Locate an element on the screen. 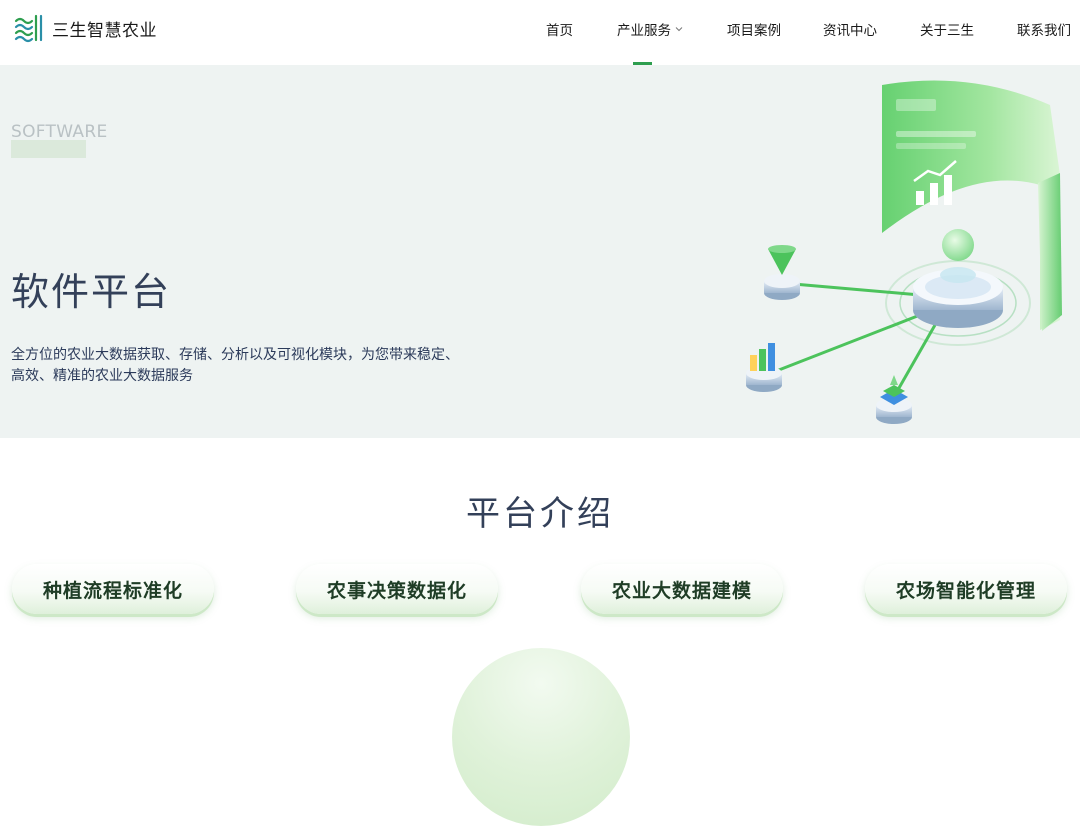 The width and height of the screenshot is (1080, 826). nav-item-label: 联系我们 is located at coordinates (1044, 31).